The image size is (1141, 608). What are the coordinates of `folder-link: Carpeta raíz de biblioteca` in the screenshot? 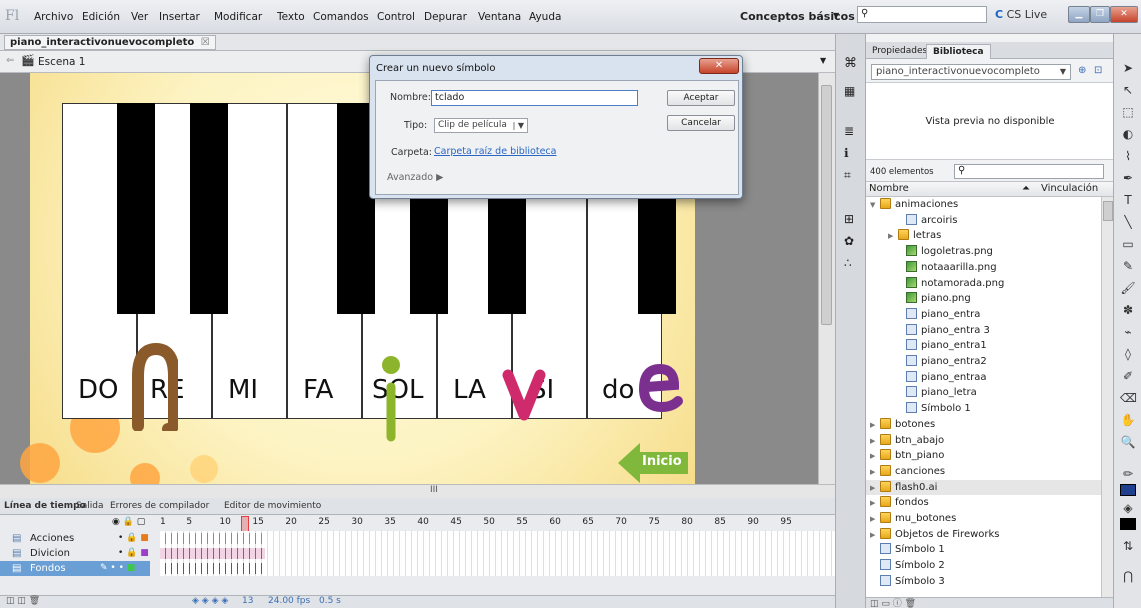 It's located at (495, 151).